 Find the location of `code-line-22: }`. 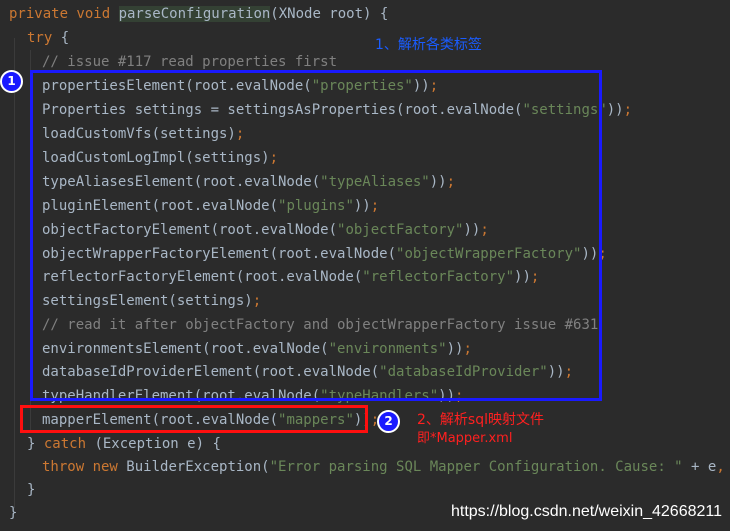

code-line-22: } is located at coordinates (13, 513).